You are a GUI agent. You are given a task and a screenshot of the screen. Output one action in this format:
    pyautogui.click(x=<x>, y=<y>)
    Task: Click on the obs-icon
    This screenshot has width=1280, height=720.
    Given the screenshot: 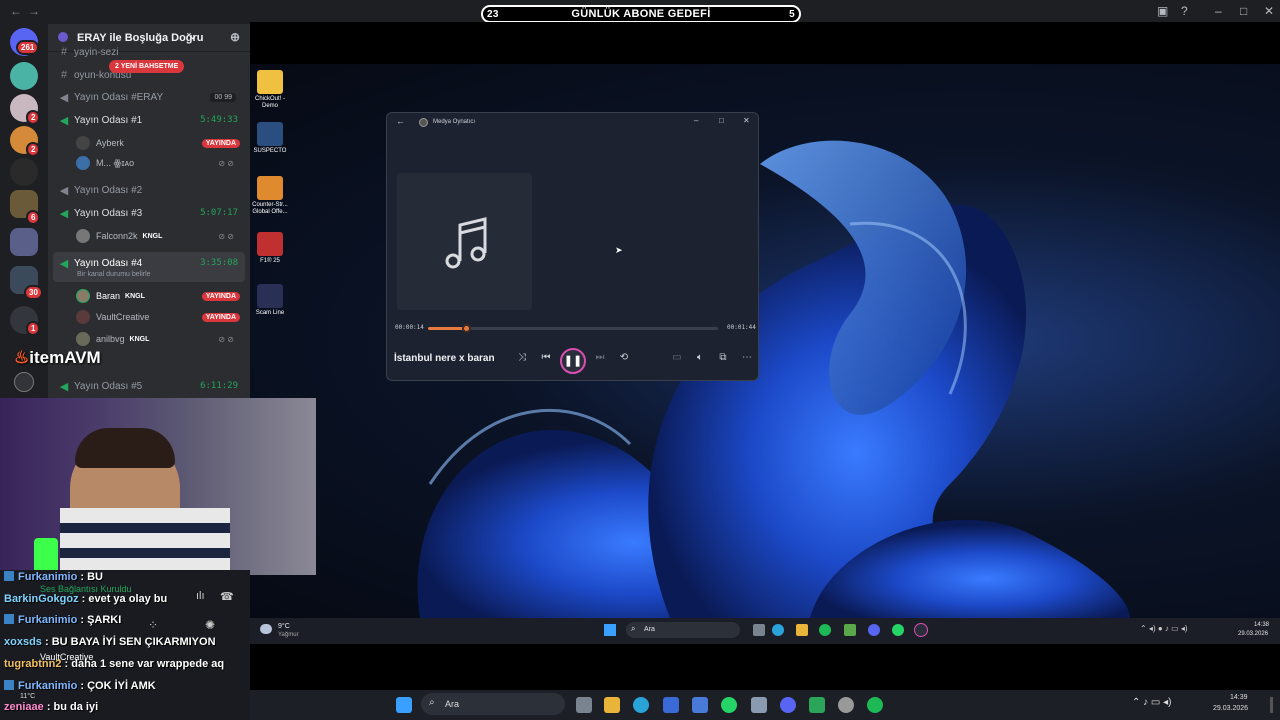 What is the action you would take?
    pyautogui.click(x=846, y=705)
    